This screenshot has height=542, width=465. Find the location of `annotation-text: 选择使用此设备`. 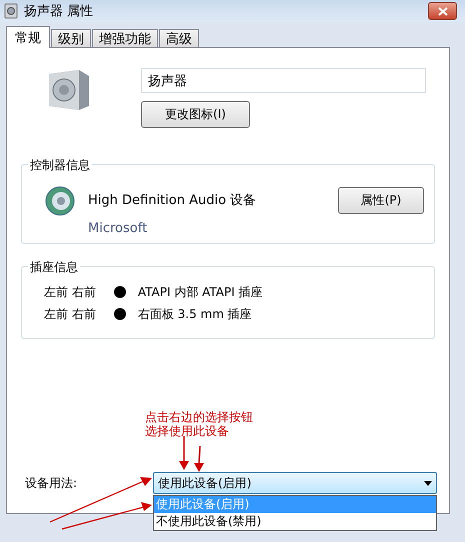

annotation-text: 选择使用此设备 is located at coordinates (187, 431).